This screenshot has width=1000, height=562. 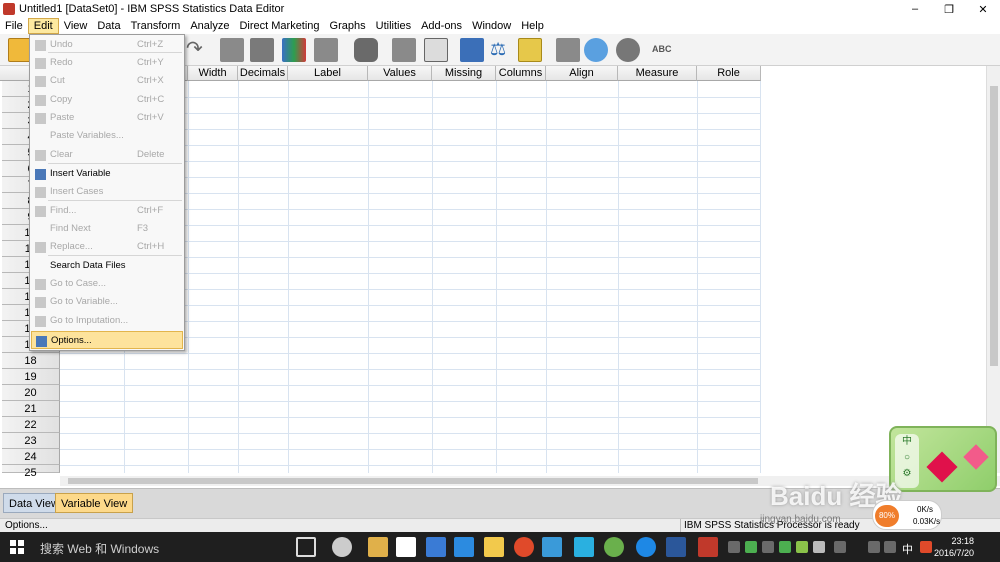 I want to click on split-file-icon, so click(x=326, y=50).